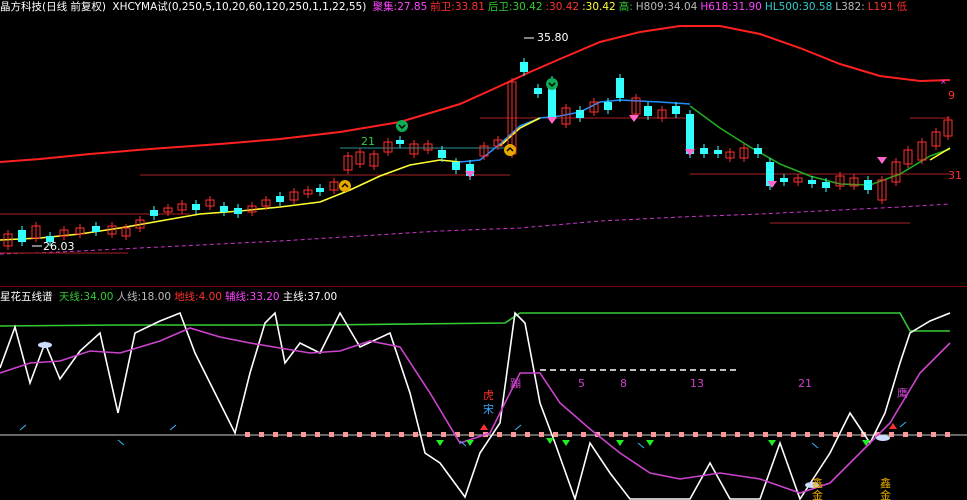 The height and width of the screenshot is (500, 967). I want to click on annot-song: 宋, so click(488, 409).